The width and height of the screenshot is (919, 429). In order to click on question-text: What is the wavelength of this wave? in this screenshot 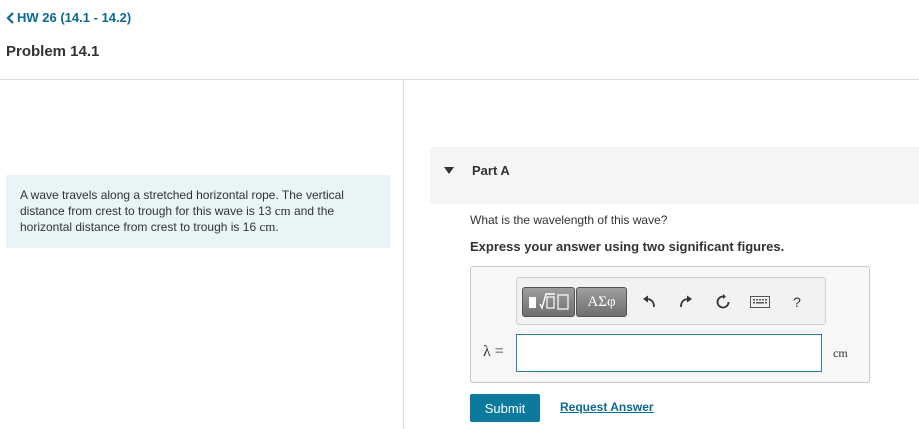, I will do `click(569, 220)`.